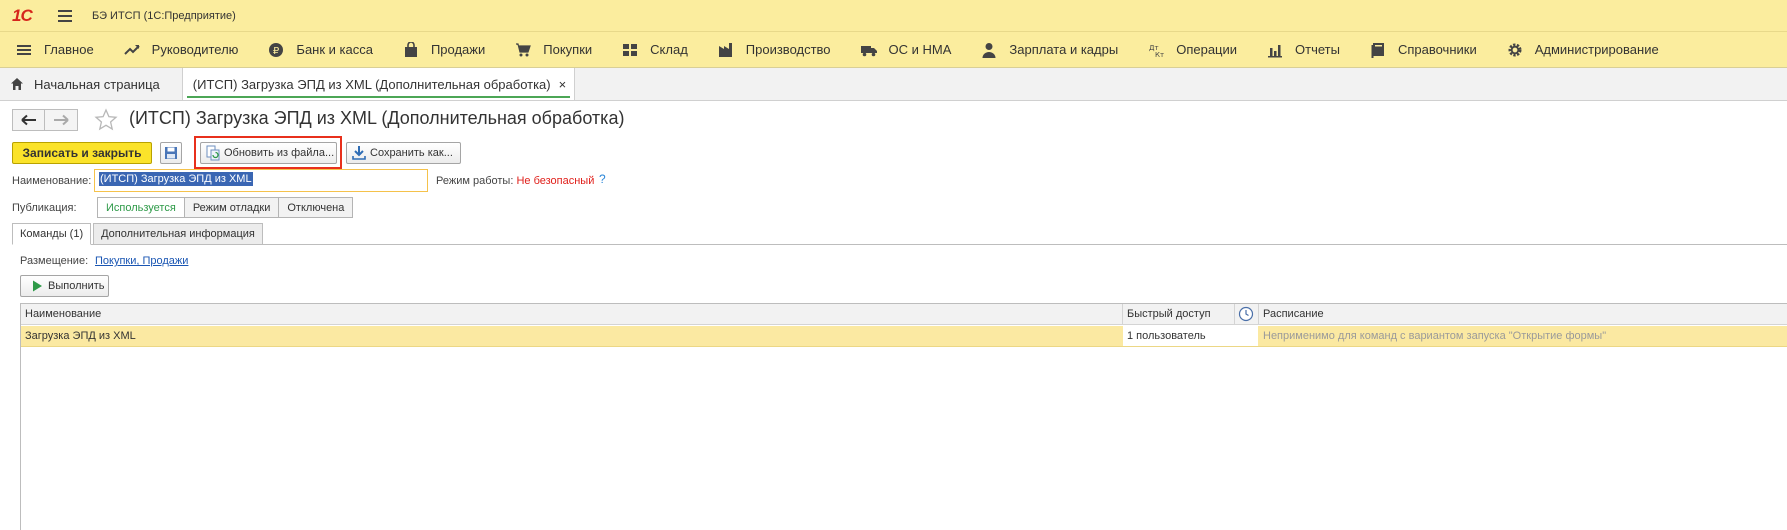 The height and width of the screenshot is (530, 1787). Describe the element at coordinates (1178, 314) in the screenshot. I see `column-header-quick-access: Быстрый доступ` at that location.